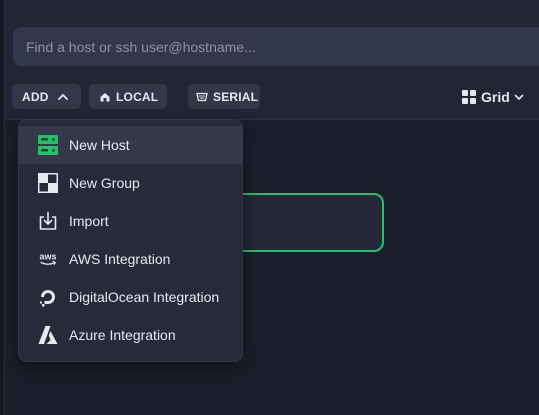 This screenshot has height=415, width=539. Describe the element at coordinates (307, 222) in the screenshot. I see `host-card` at that location.